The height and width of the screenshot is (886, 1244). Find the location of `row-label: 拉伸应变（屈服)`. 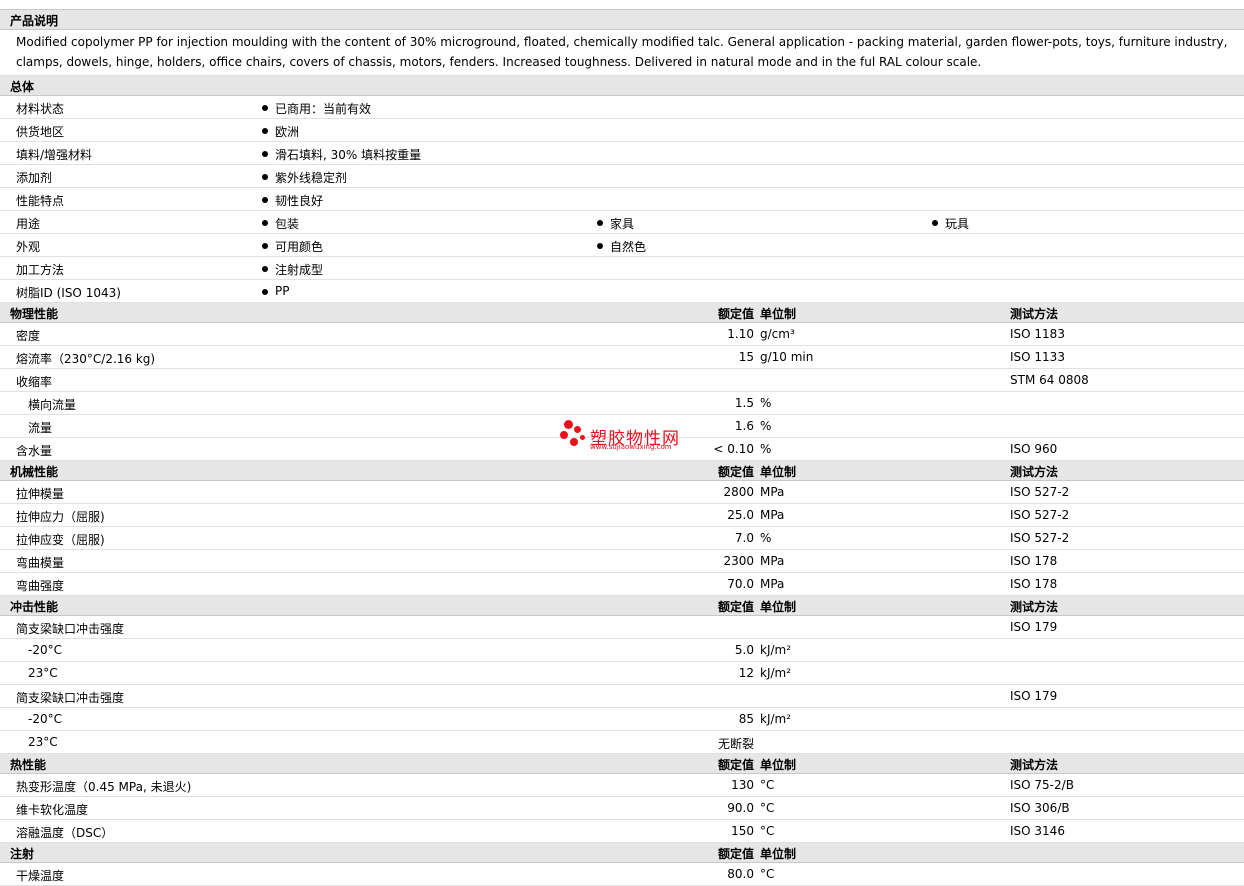

row-label: 拉伸应变（屈服) is located at coordinates (60, 540).